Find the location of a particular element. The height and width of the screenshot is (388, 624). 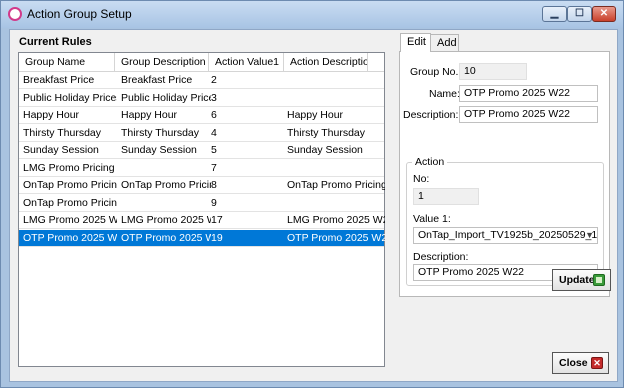

column-header-action-description: Action Description is located at coordinates (326, 62).